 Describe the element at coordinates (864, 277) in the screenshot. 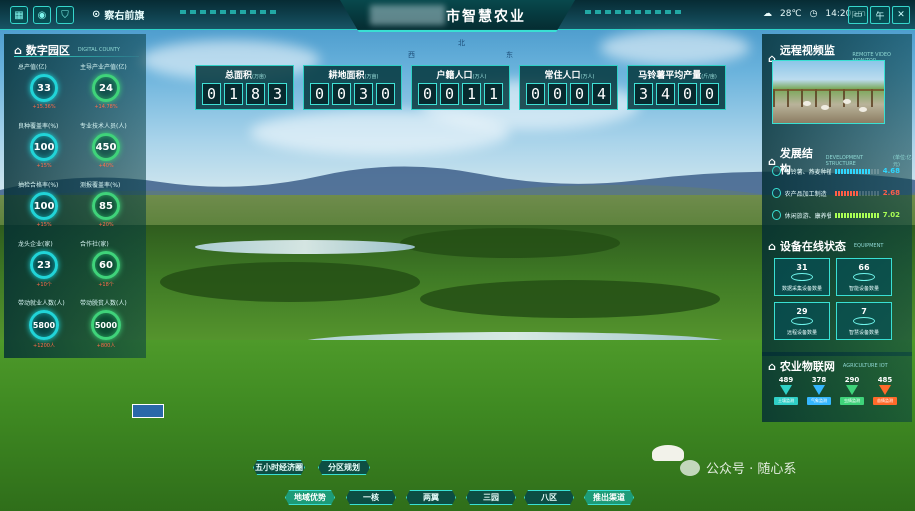

I see `equipment-tile: 66 智能设备数量` at that location.